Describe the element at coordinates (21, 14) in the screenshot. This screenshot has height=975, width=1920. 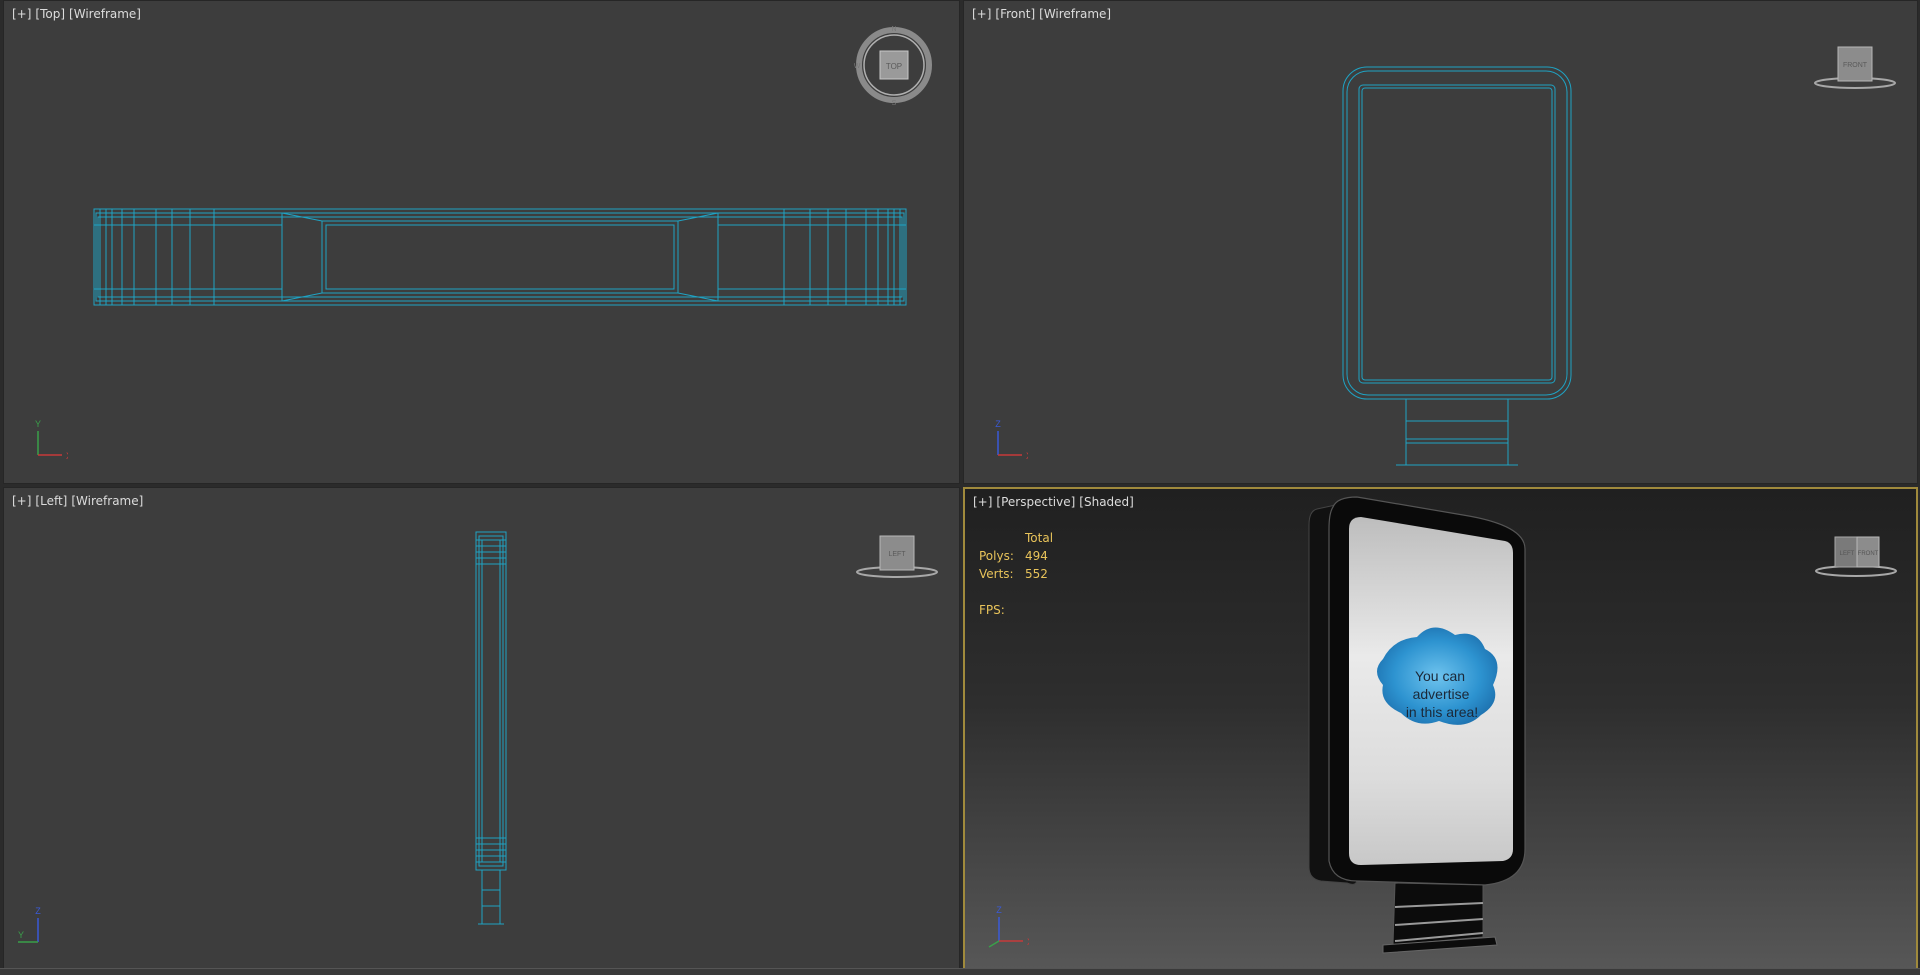
I see `viewport-top-plus-menu: [+]` at that location.